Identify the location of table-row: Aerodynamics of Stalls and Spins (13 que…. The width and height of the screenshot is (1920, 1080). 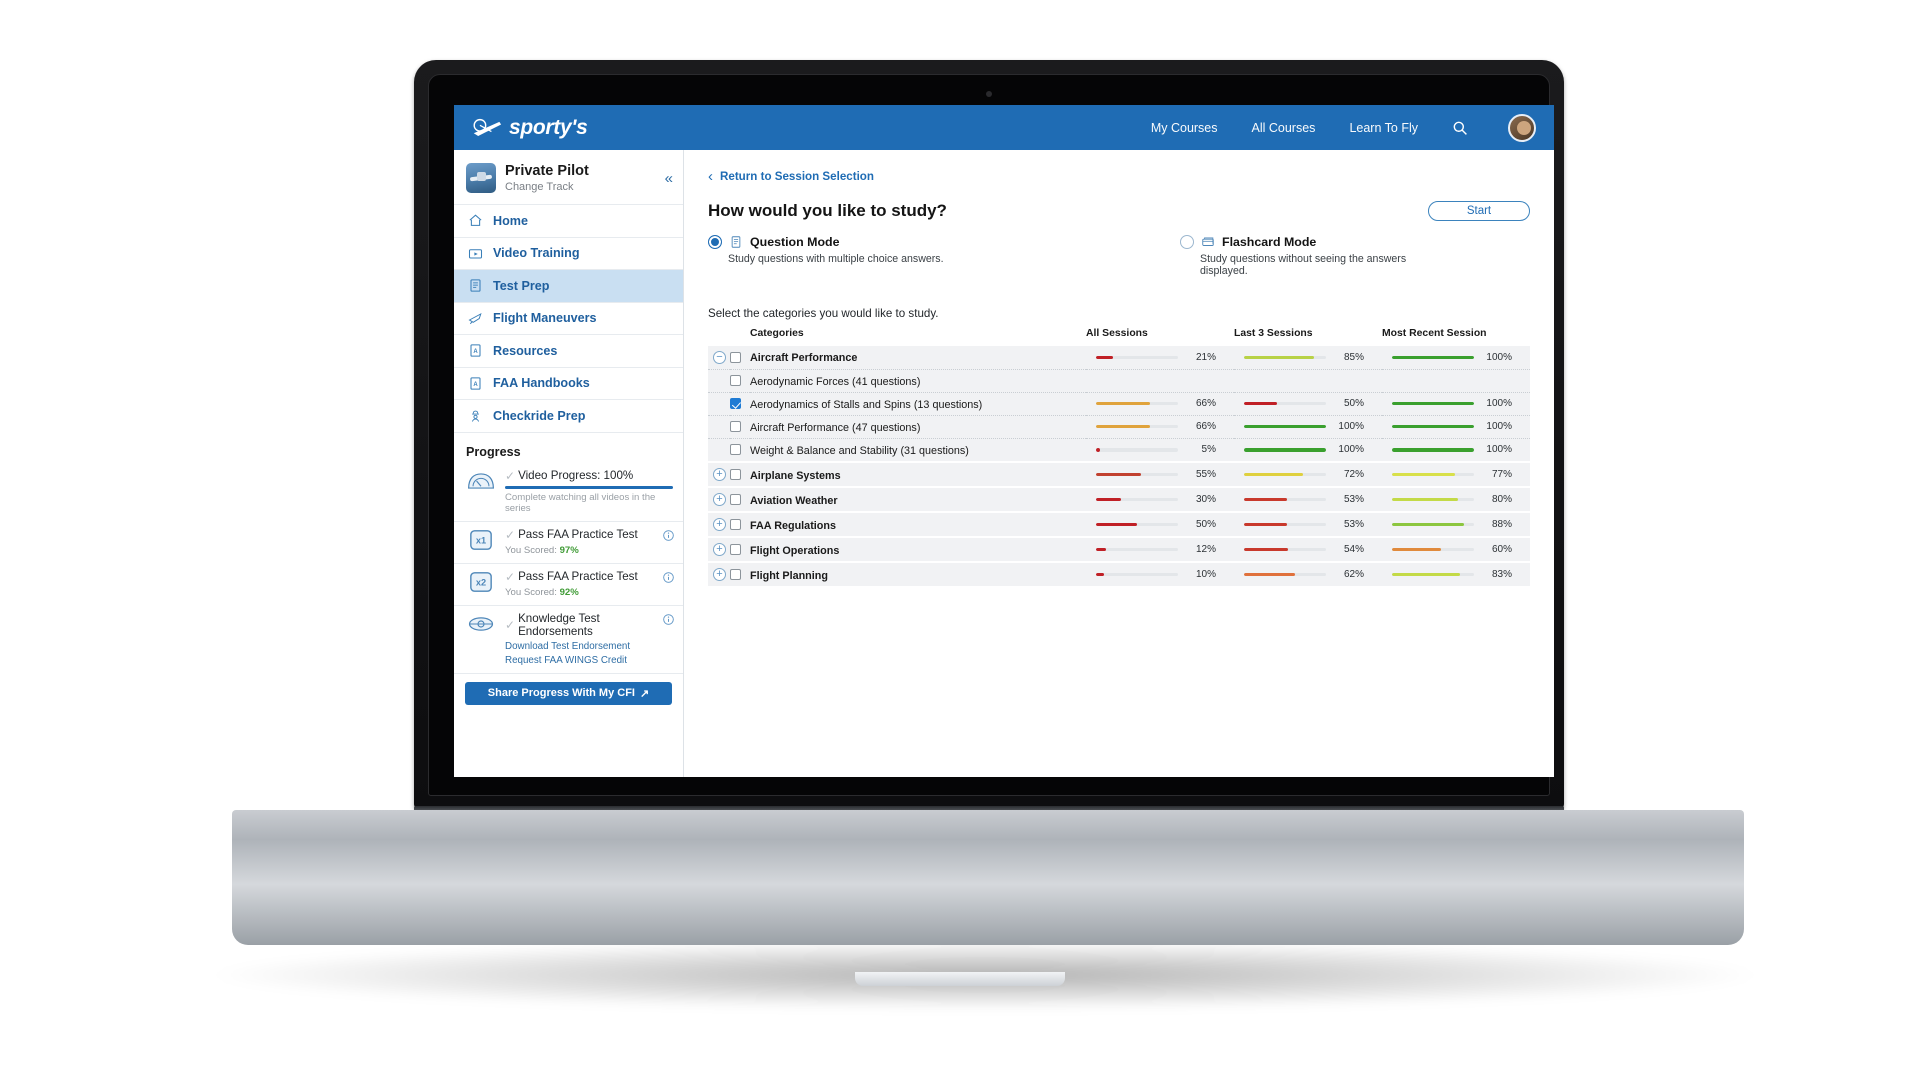
(1119, 403).